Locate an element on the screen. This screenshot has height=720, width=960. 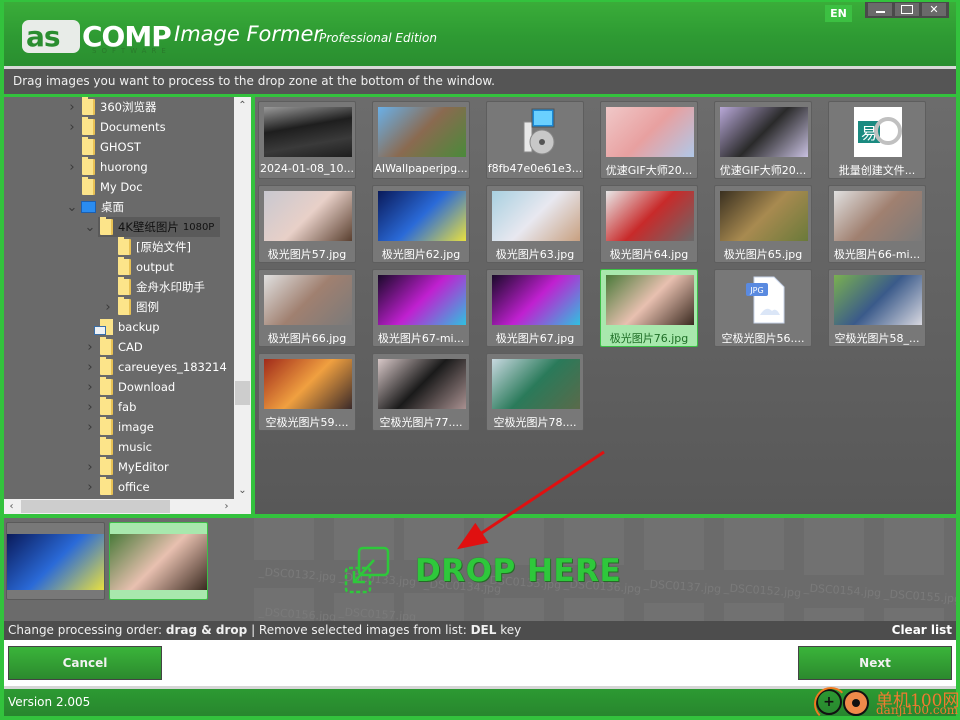
image-thumbnail: 极光图片67.jpg is located at coordinates (535, 308).